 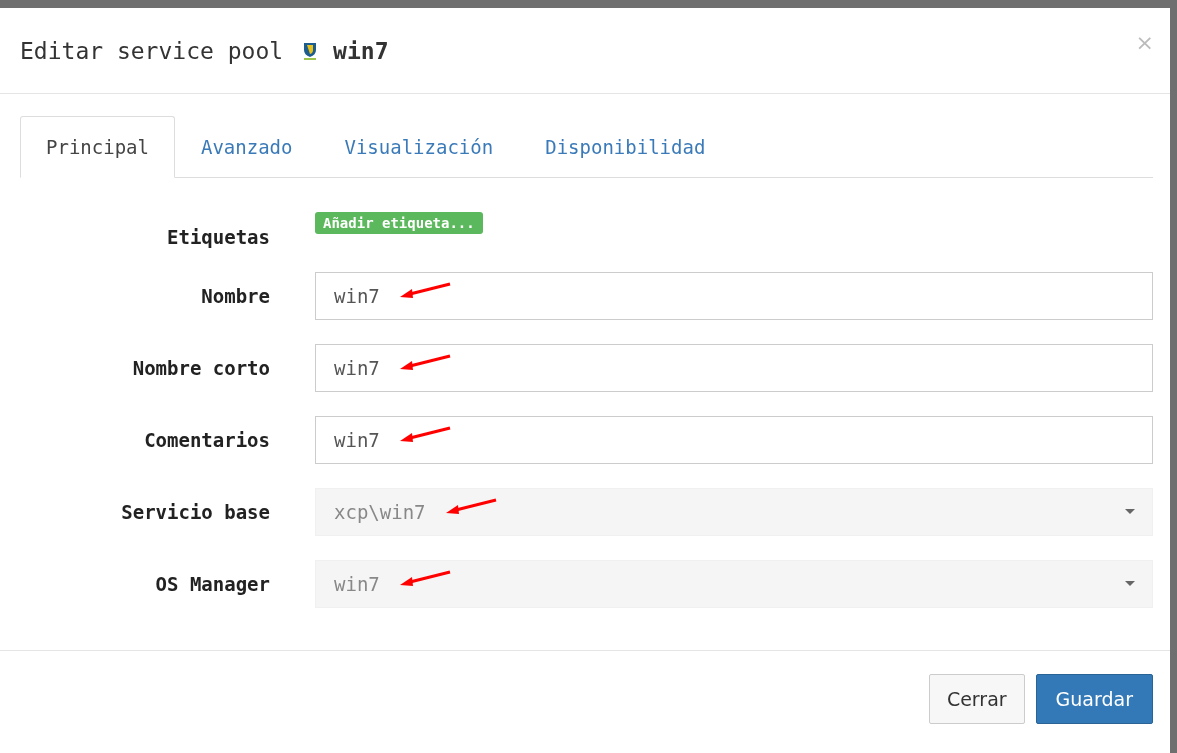 What do you see at coordinates (976, 699) in the screenshot?
I see `close-button: Cerrar` at bounding box center [976, 699].